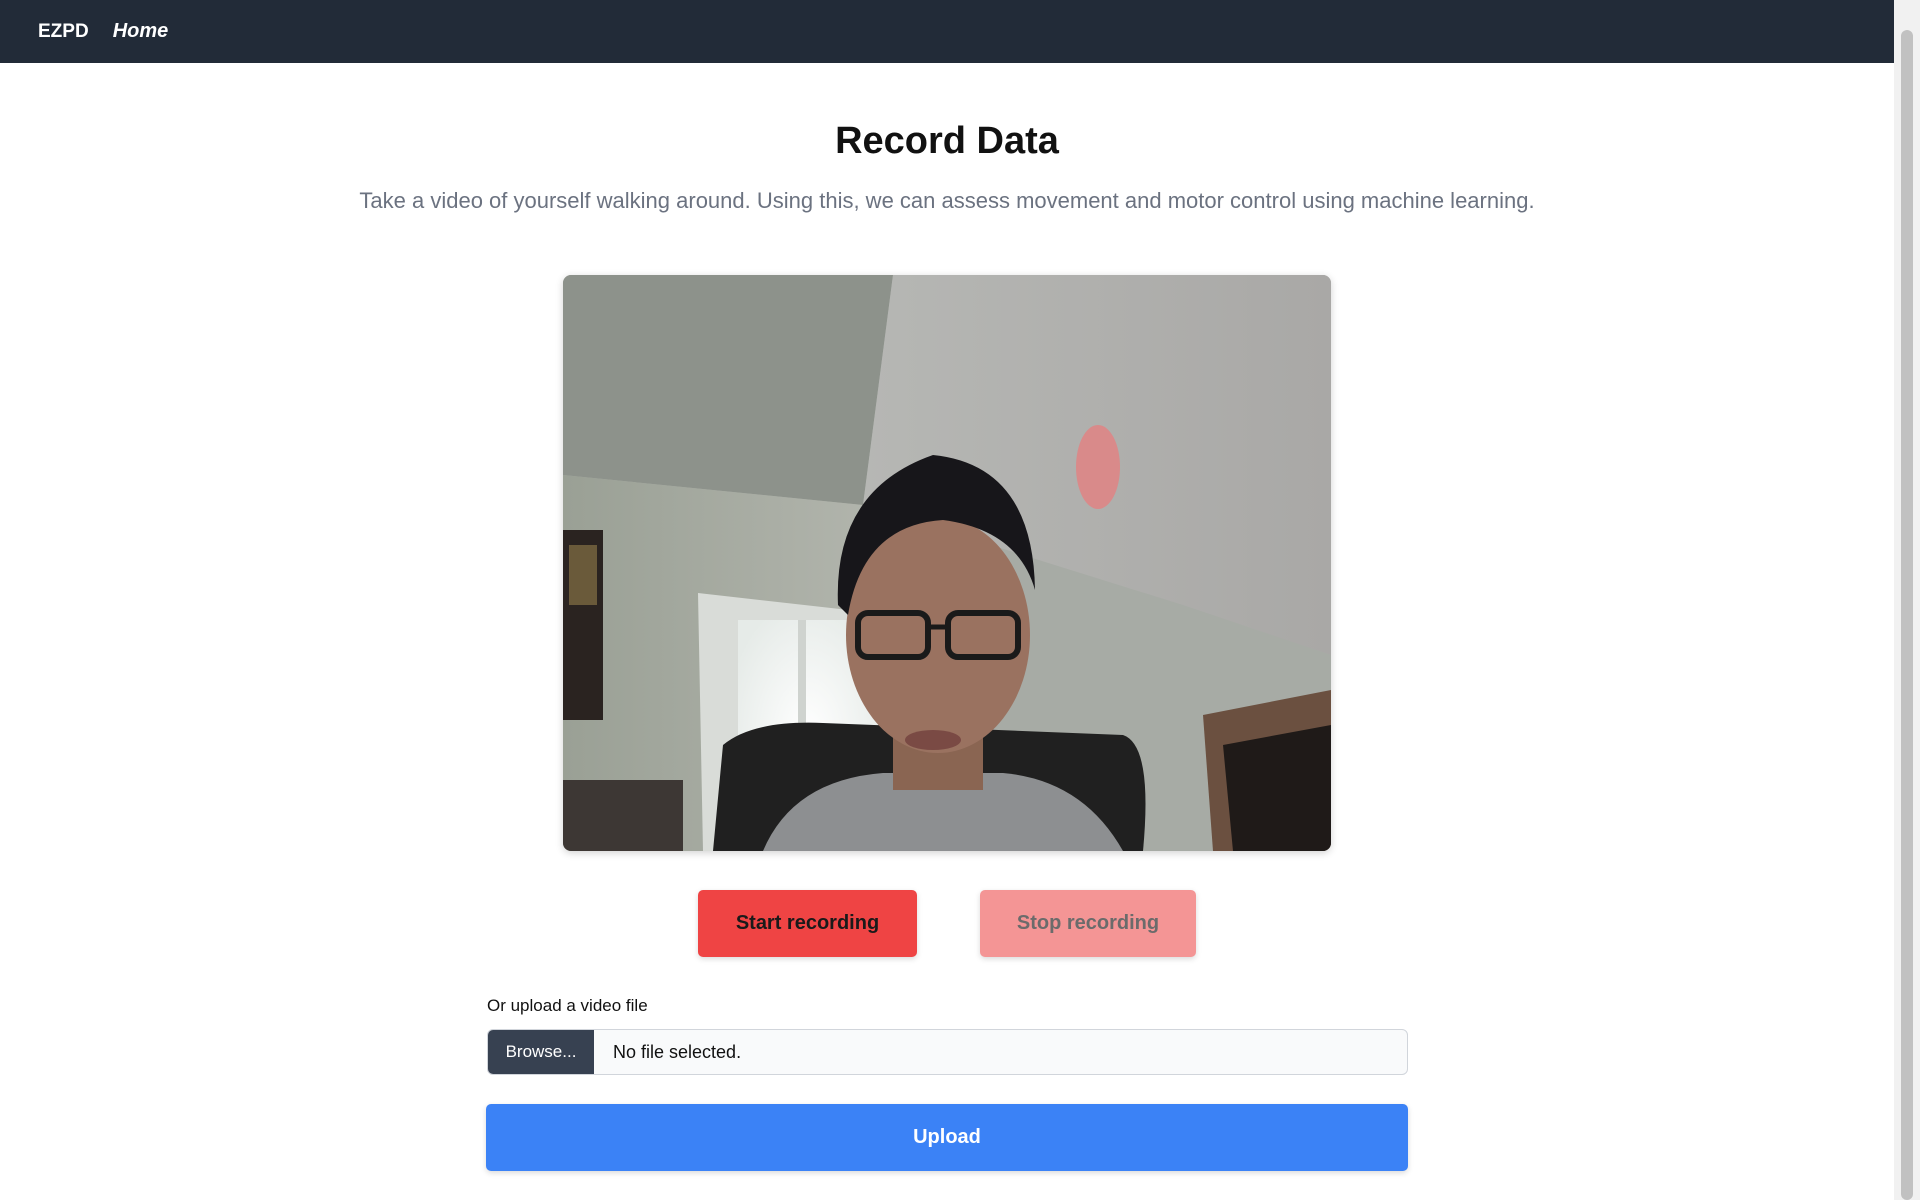  What do you see at coordinates (141, 31) in the screenshot?
I see `nav-home-link: Home` at bounding box center [141, 31].